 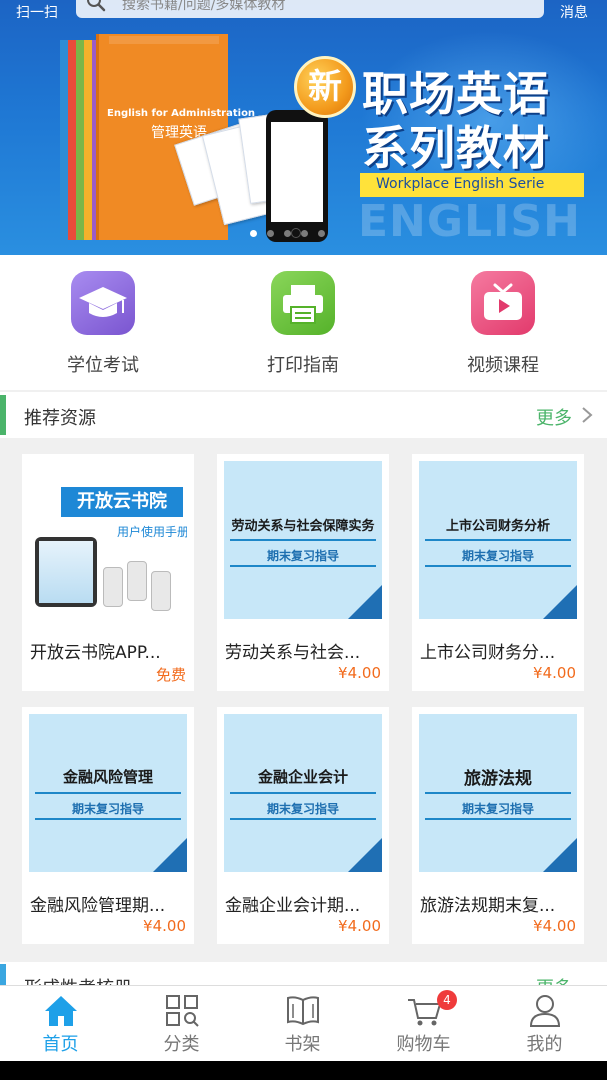 I want to click on resource-card: 上市公司财务分析 期末复习指导 上市公司财务分... ¥4.00, so click(x=498, y=572).